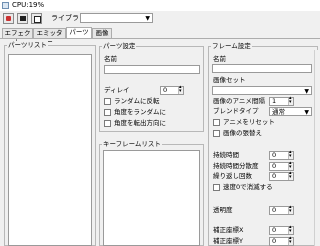  I want to click on imageset-label: 画像セット, so click(229, 80).